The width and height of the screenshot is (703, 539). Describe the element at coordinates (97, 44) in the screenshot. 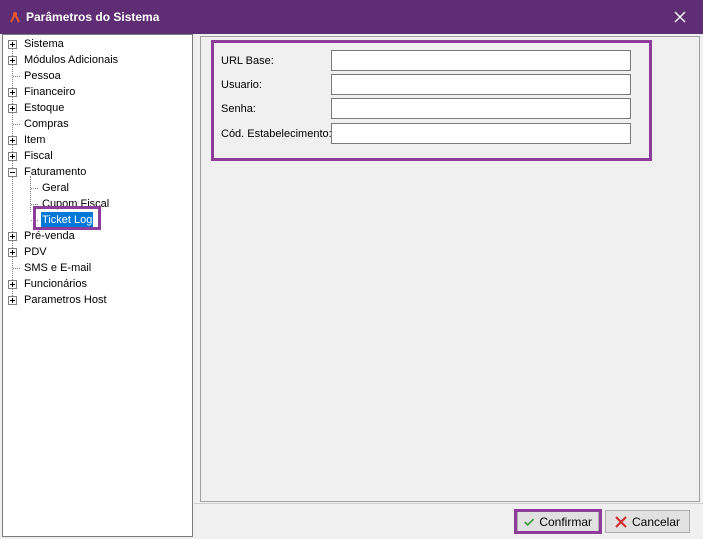

I see `tree-item-sistema: Sistema` at that location.